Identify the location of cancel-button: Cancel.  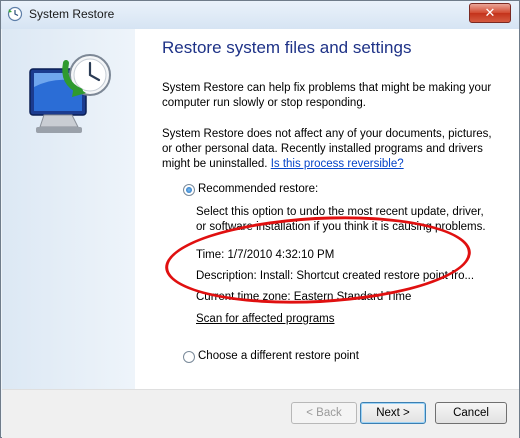
(471, 413).